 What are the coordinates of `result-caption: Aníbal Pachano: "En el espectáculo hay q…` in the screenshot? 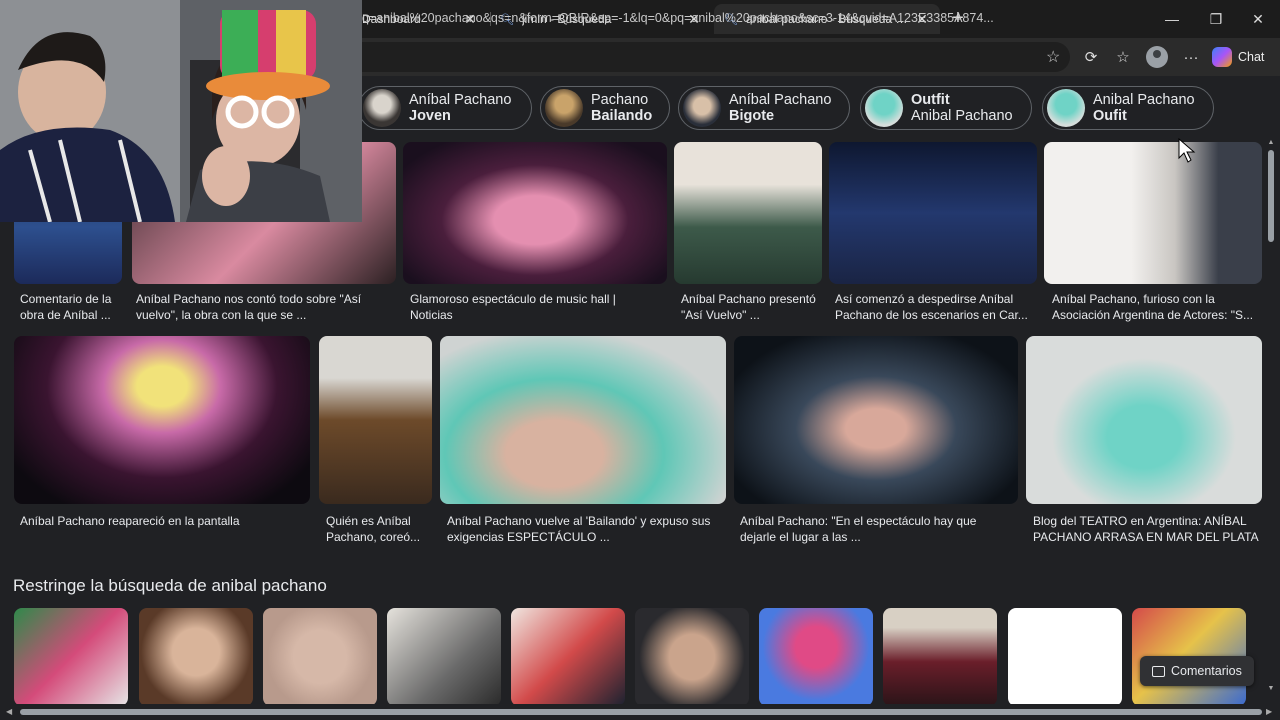 It's located at (875, 529).